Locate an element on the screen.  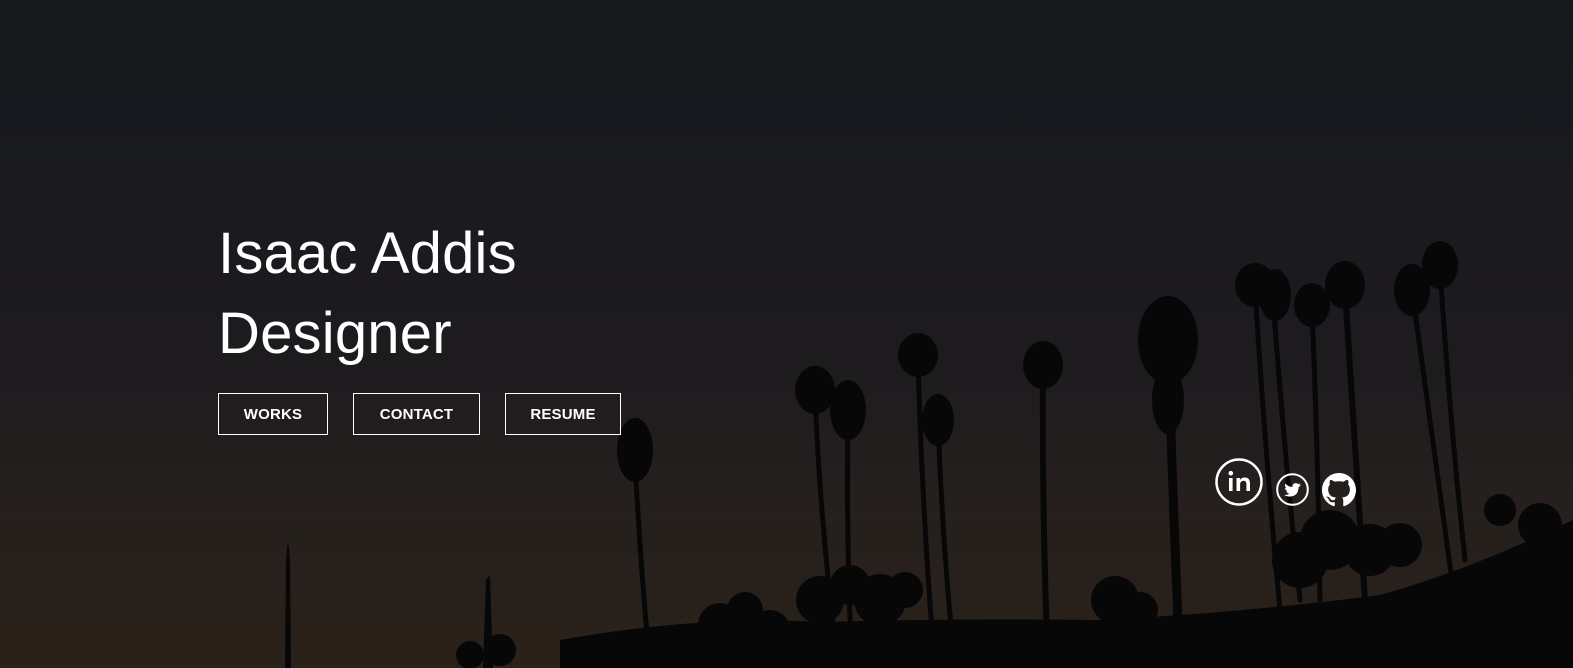
twitter-link is located at coordinates (1292, 489).